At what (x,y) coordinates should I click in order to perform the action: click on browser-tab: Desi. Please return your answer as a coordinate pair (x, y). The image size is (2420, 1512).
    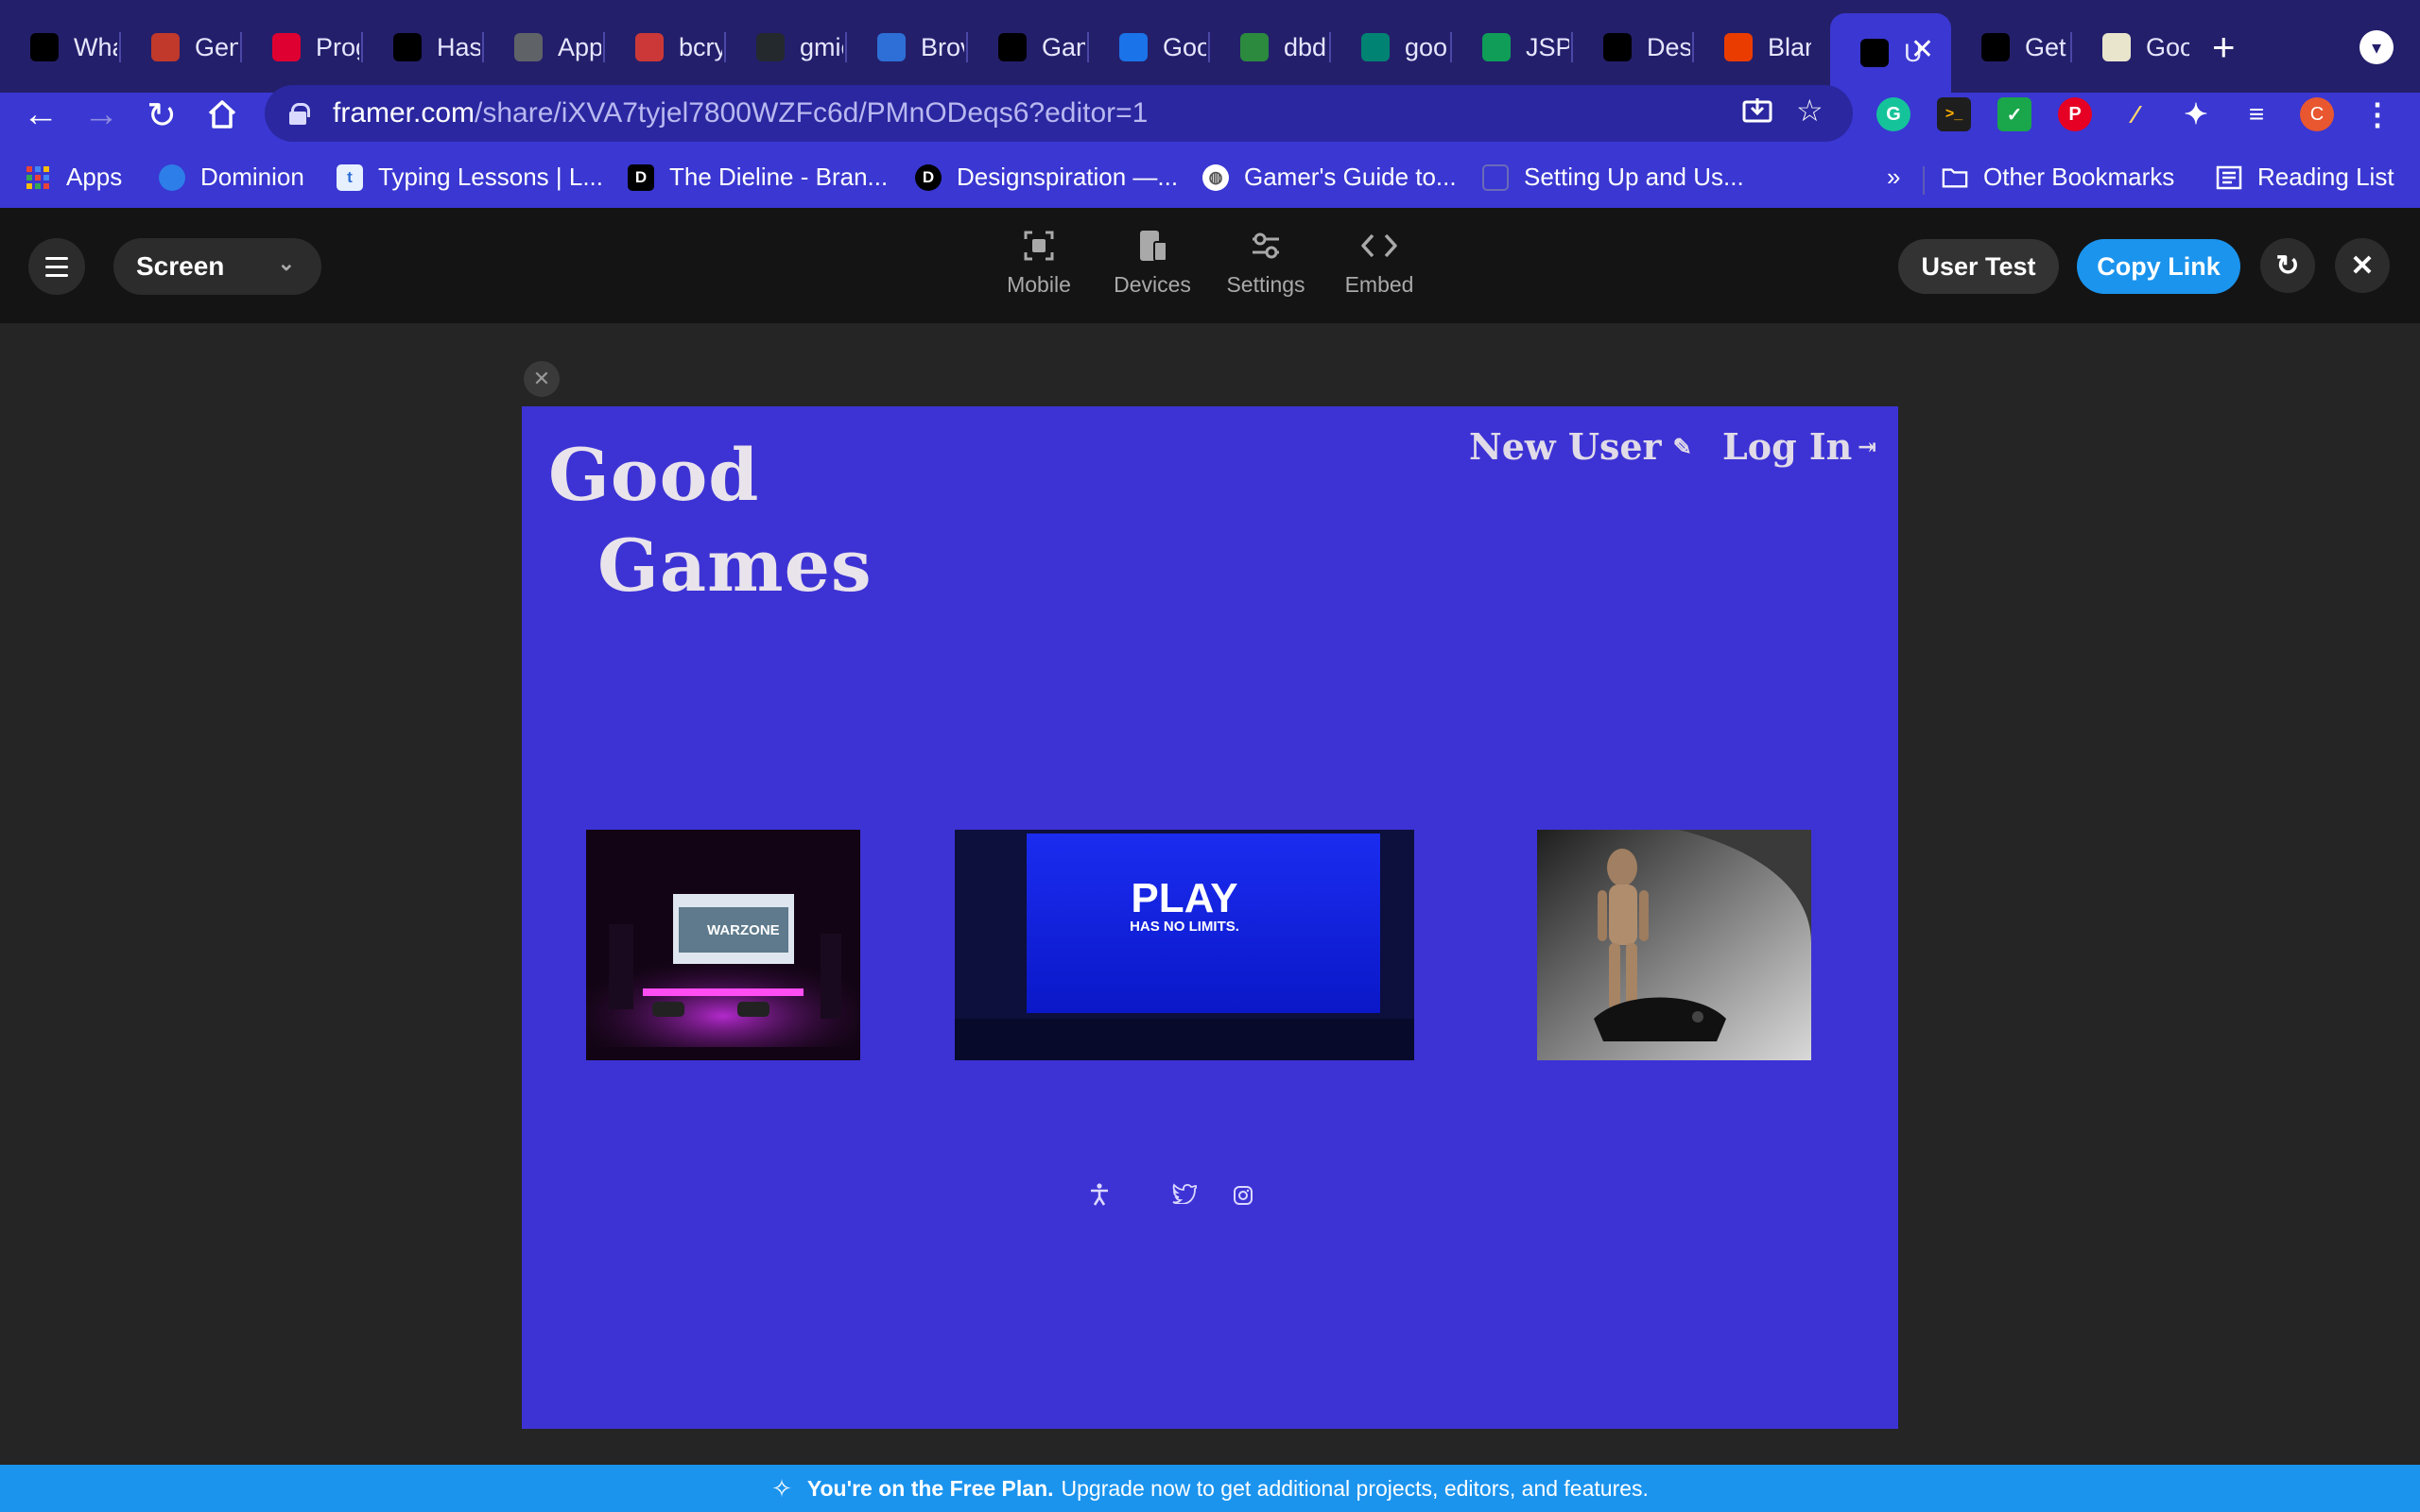
    Looking at the image, I should click on (1631, 47).